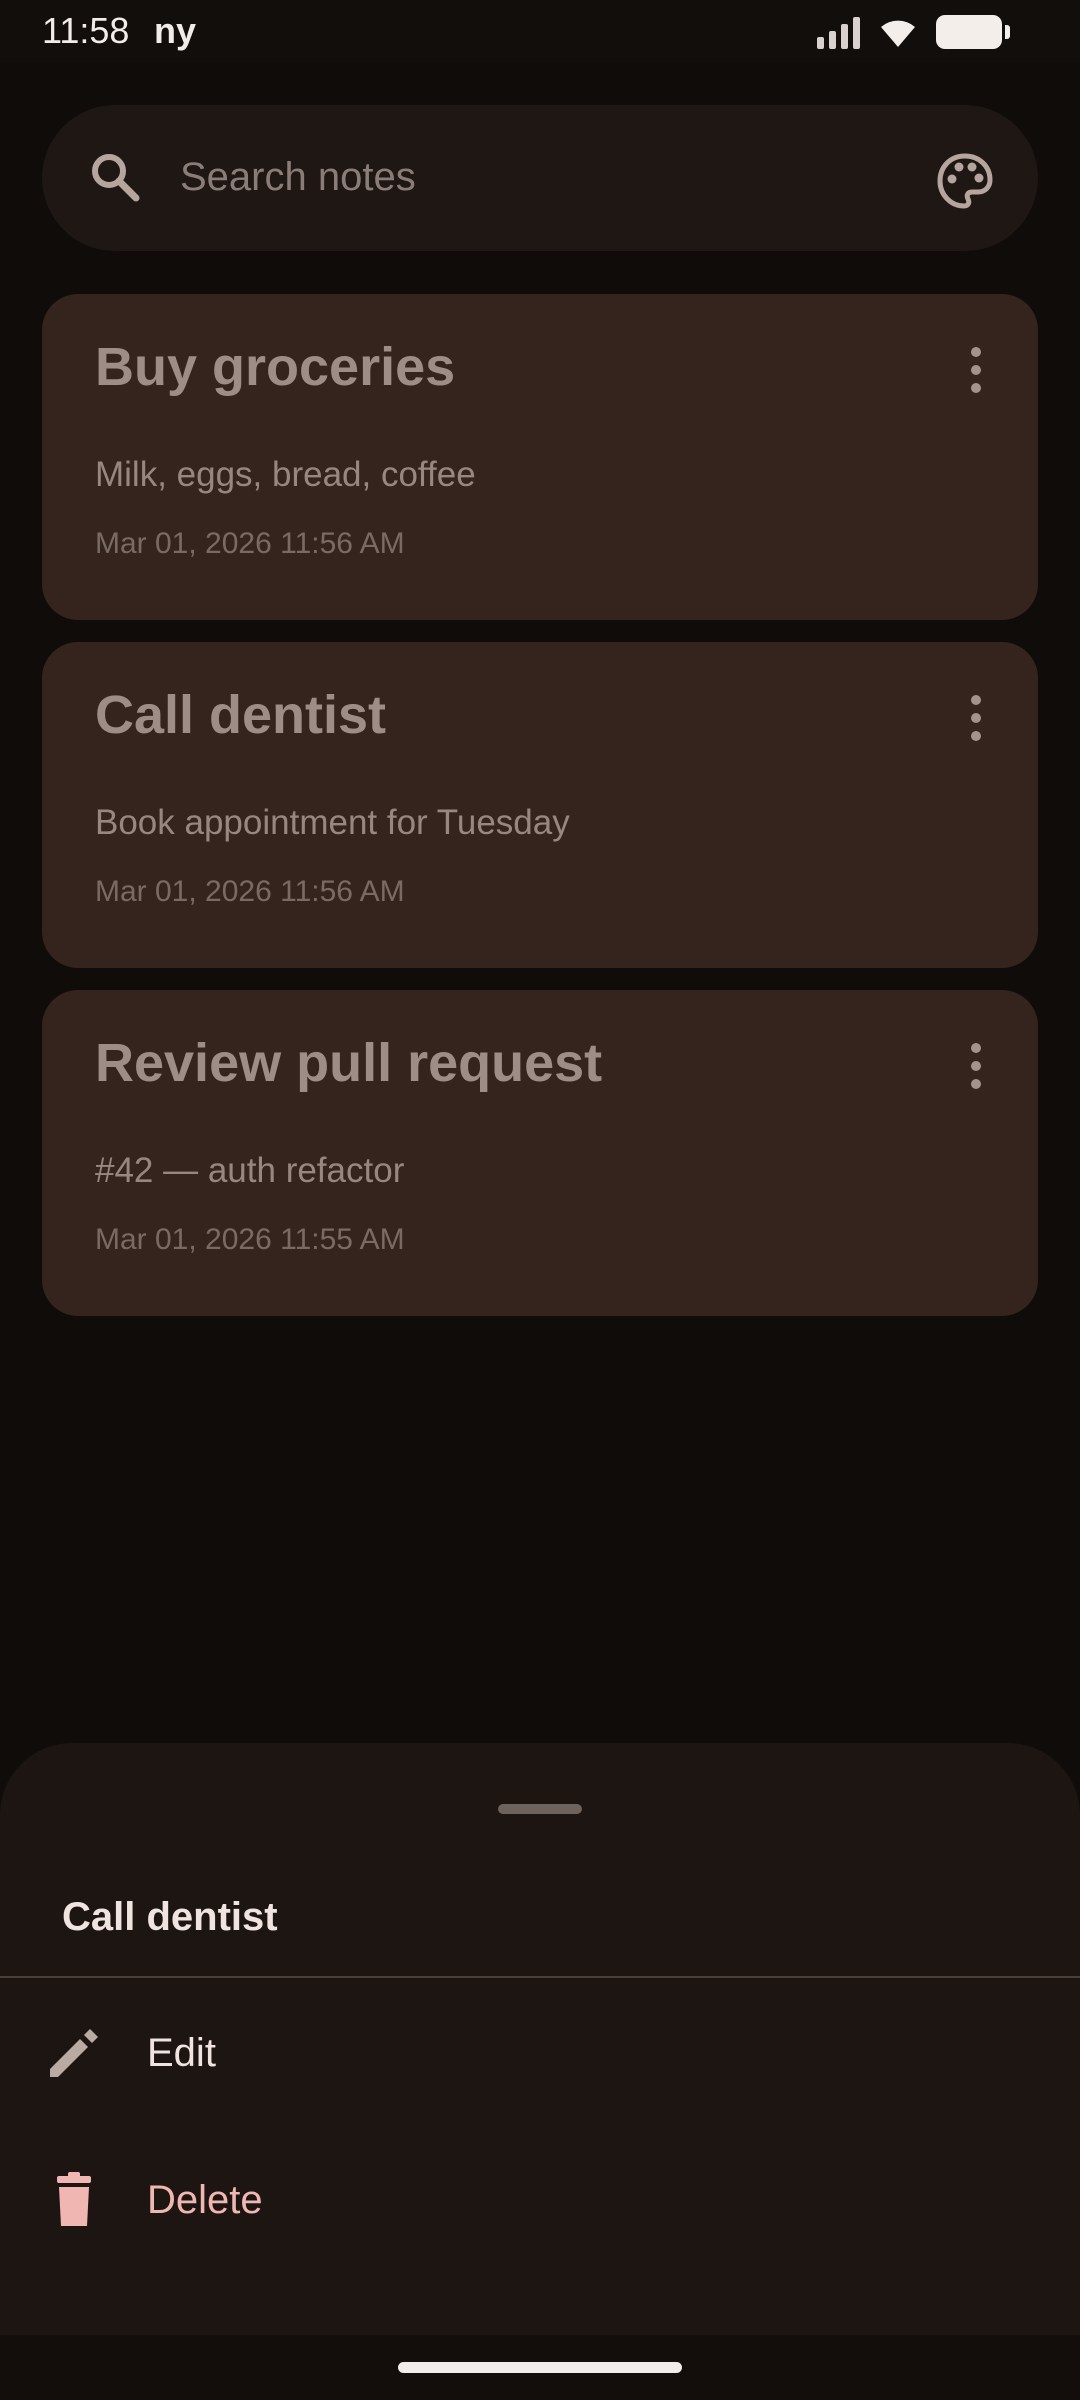 The image size is (1080, 2400). Describe the element at coordinates (540, 2200) in the screenshot. I see `delete-button: Delete` at that location.